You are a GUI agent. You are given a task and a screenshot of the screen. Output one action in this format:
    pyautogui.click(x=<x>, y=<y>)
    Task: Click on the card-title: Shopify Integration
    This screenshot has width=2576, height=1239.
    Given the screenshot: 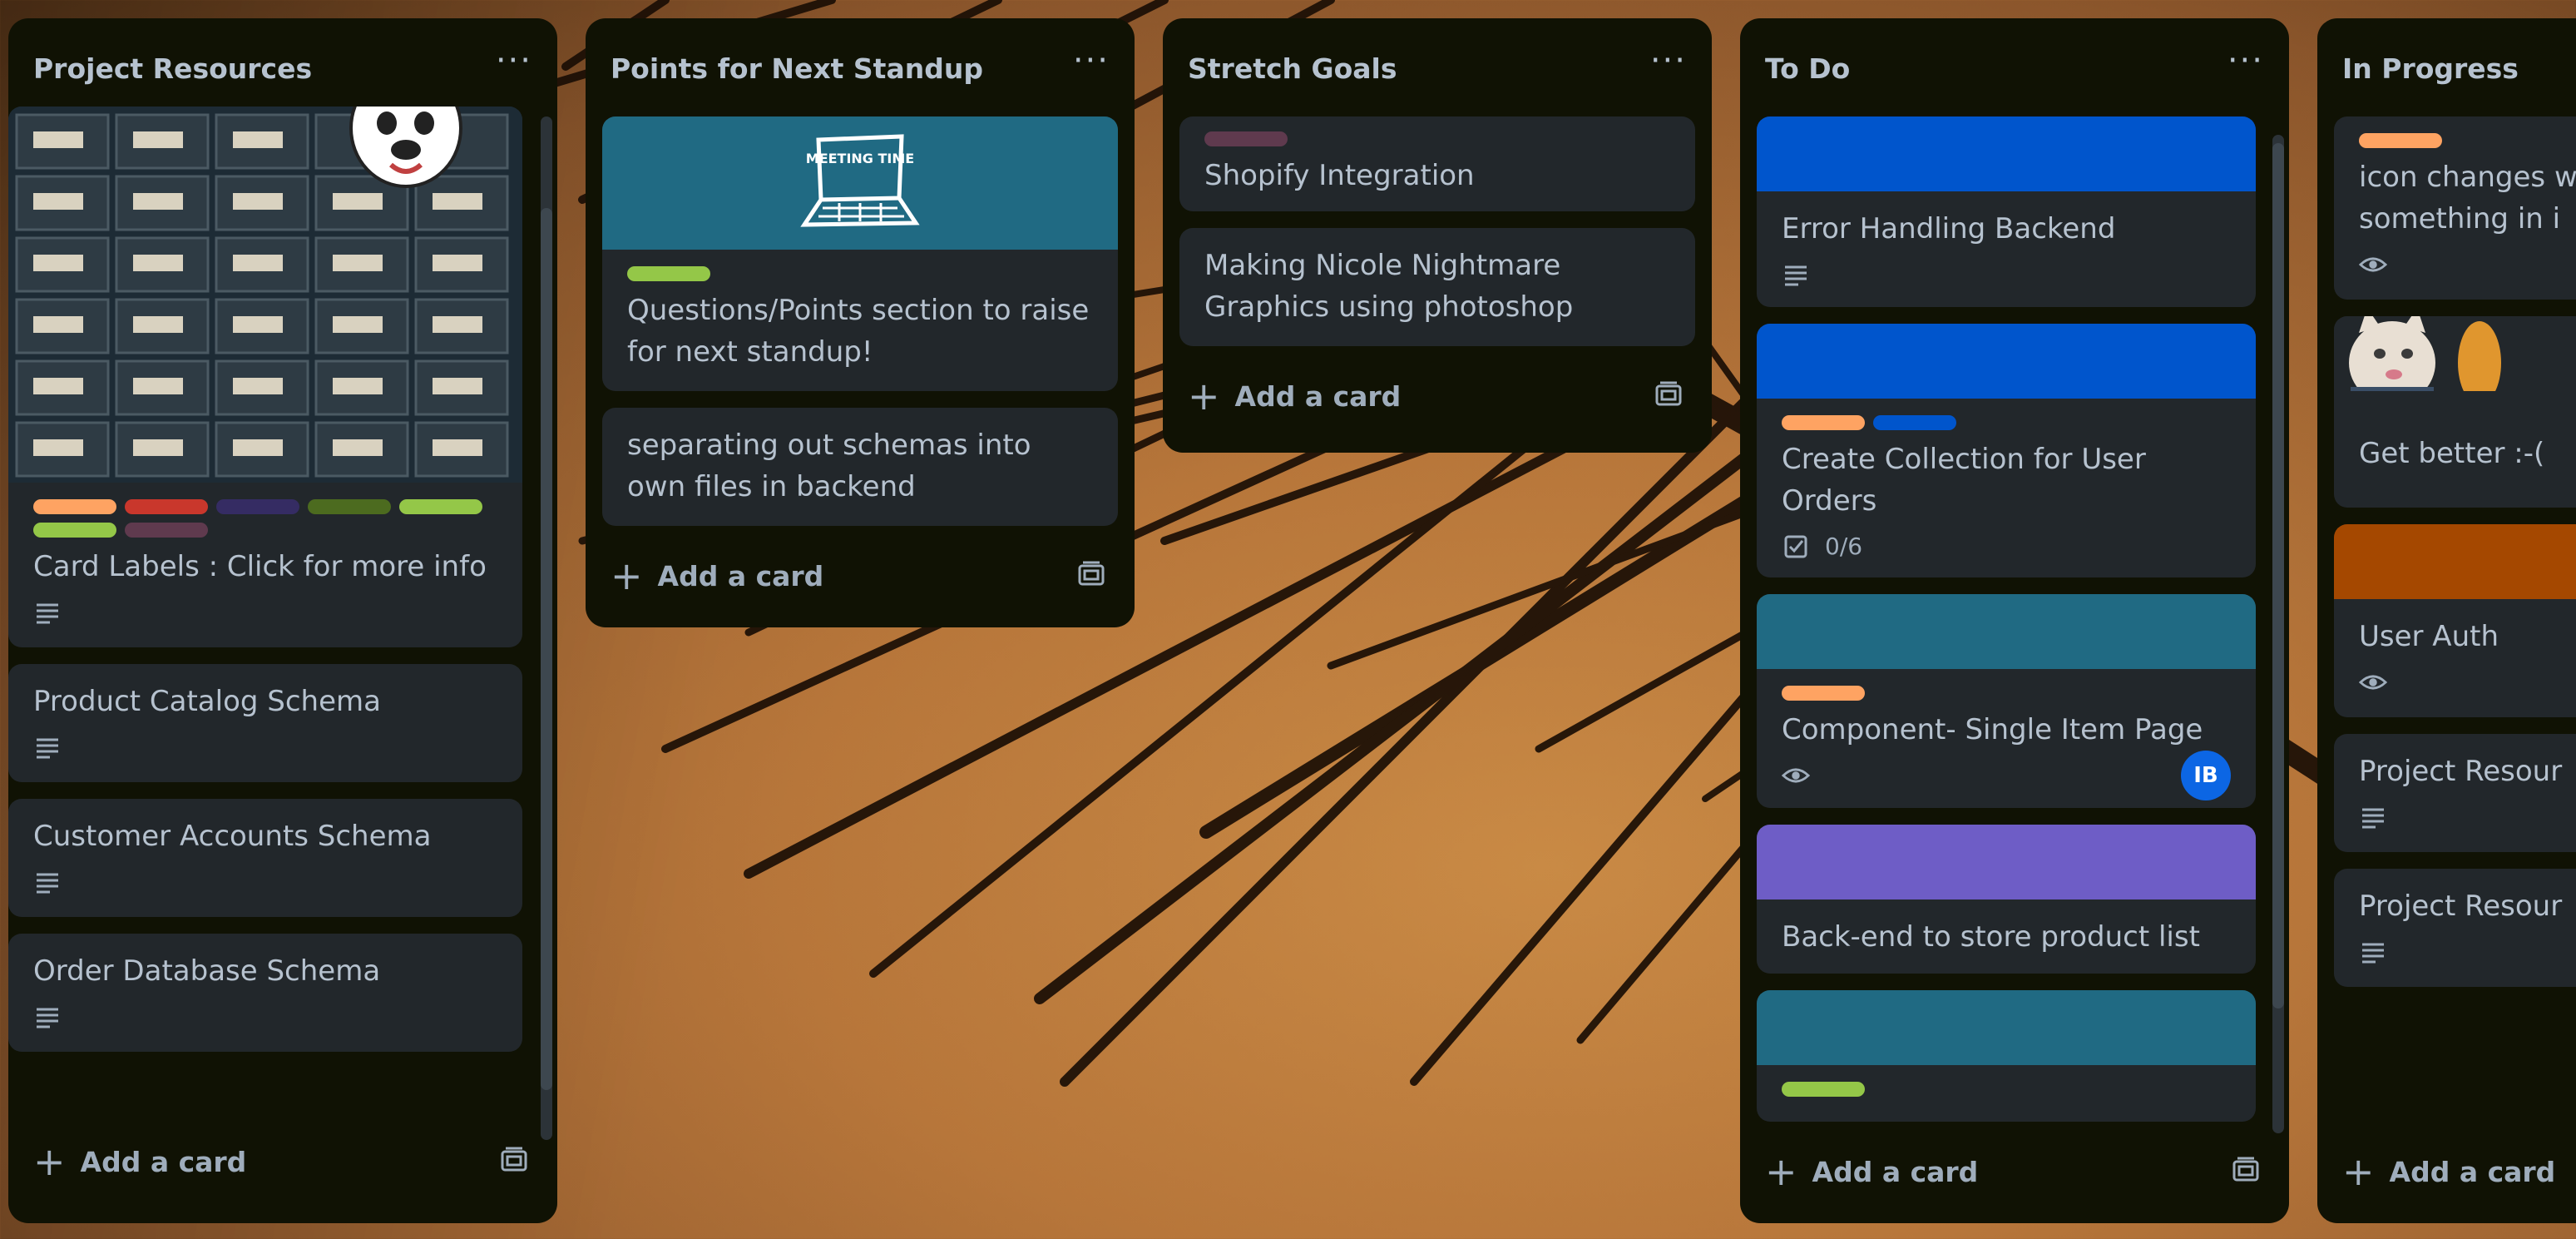 What is the action you would take?
    pyautogui.click(x=1339, y=176)
    